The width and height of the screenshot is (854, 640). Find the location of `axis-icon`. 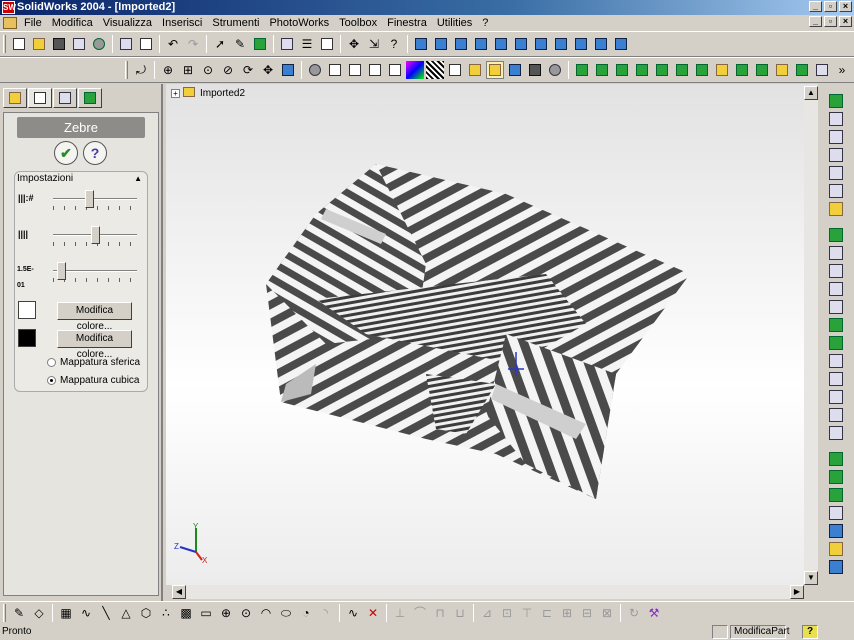

axis-icon is located at coordinates (836, 433).